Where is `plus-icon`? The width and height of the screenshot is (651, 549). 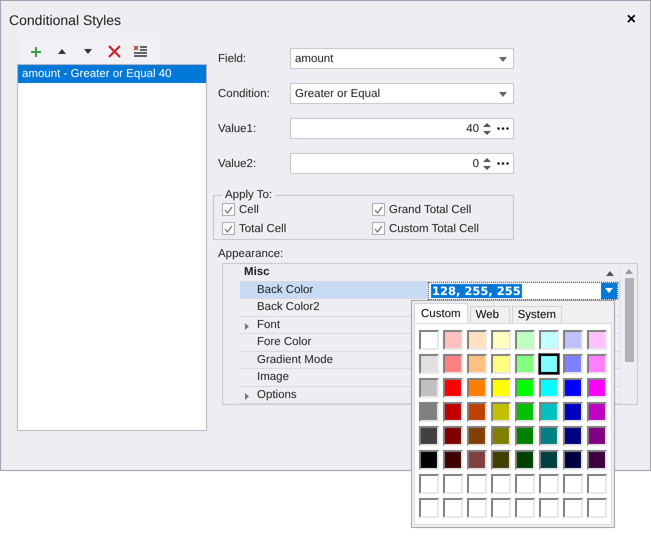
plus-icon is located at coordinates (36, 51).